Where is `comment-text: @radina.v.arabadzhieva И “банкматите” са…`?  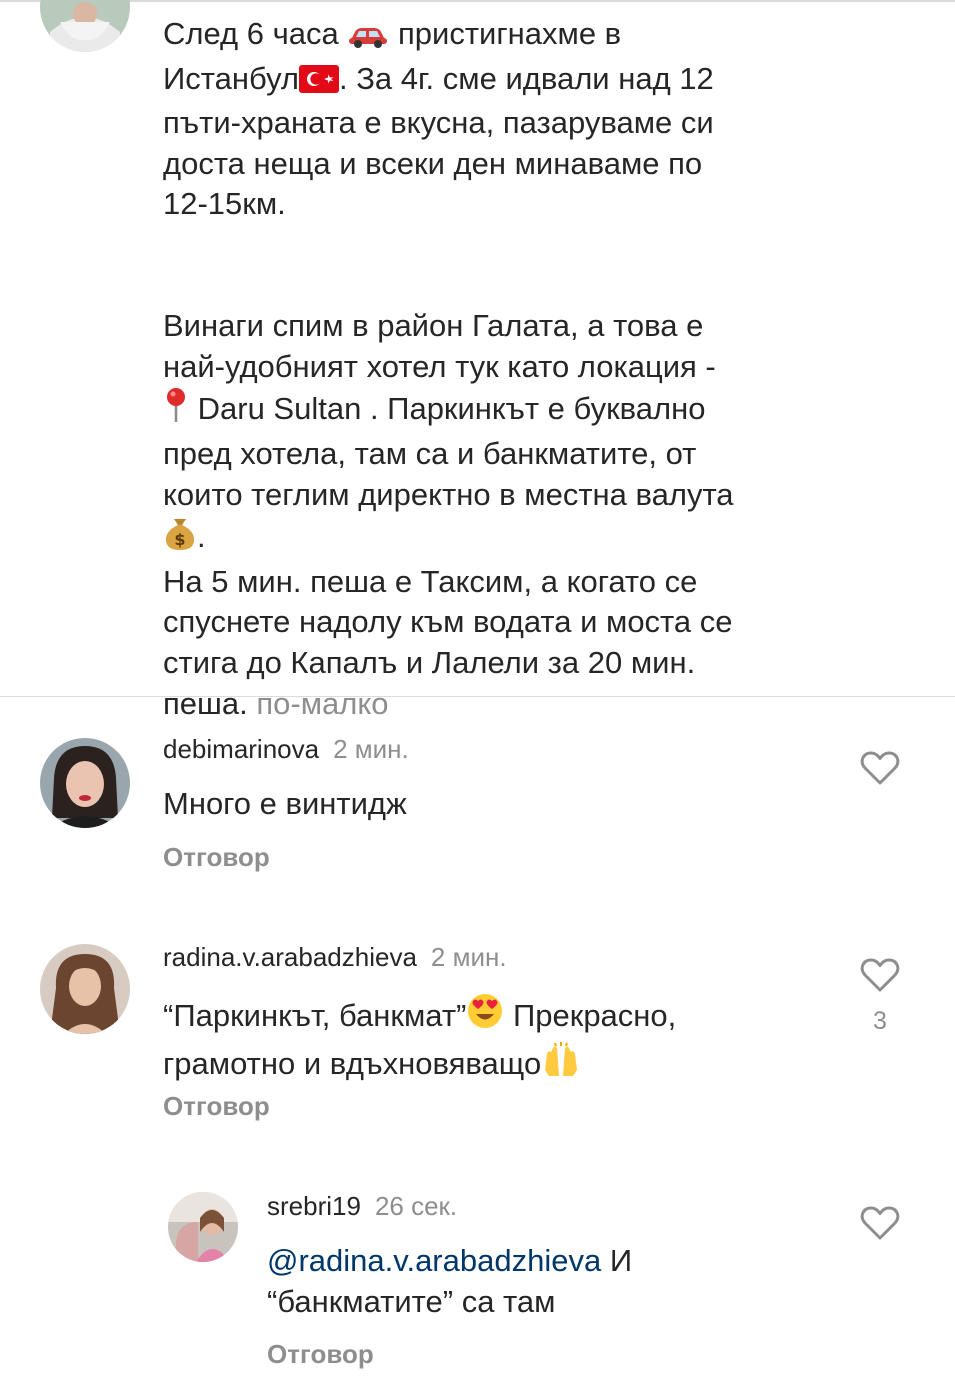
comment-text: @radina.v.arabadzhieva И “банкматите” са… is located at coordinates (449, 1281).